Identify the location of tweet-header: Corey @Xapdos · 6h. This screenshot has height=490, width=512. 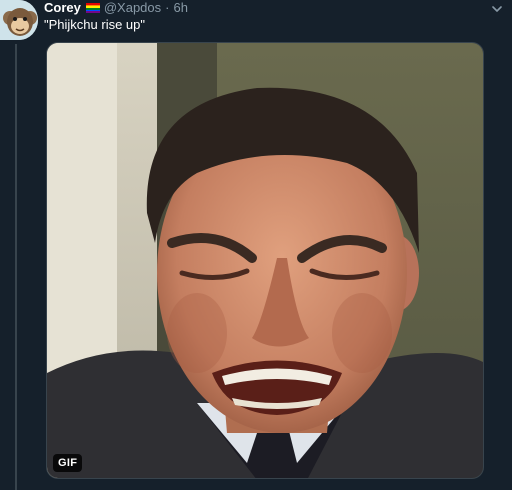
(116, 8).